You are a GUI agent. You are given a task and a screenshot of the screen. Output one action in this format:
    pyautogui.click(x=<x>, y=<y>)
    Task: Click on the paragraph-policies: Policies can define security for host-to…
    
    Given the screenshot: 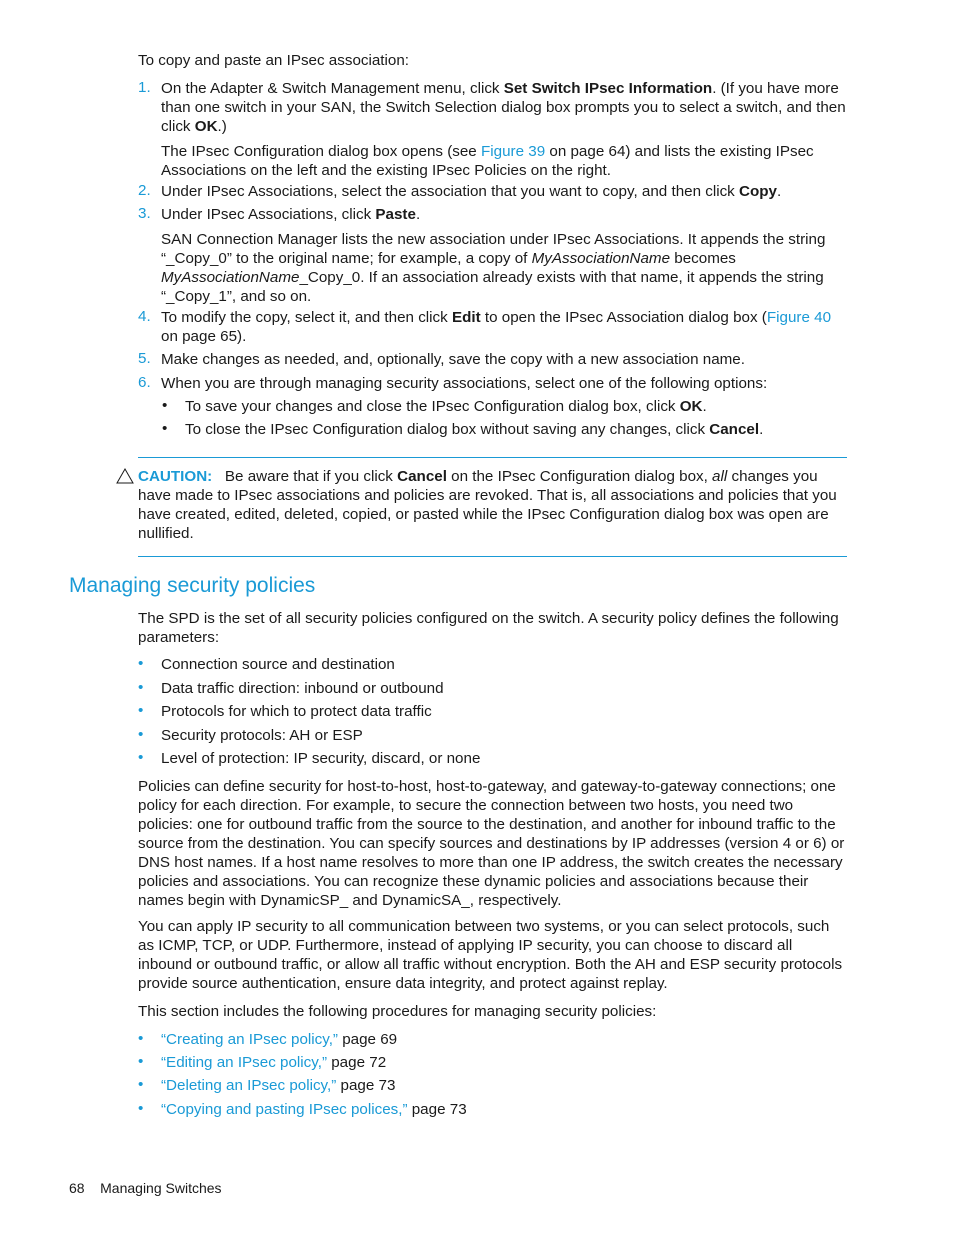 What is the action you would take?
    pyautogui.click(x=491, y=843)
    